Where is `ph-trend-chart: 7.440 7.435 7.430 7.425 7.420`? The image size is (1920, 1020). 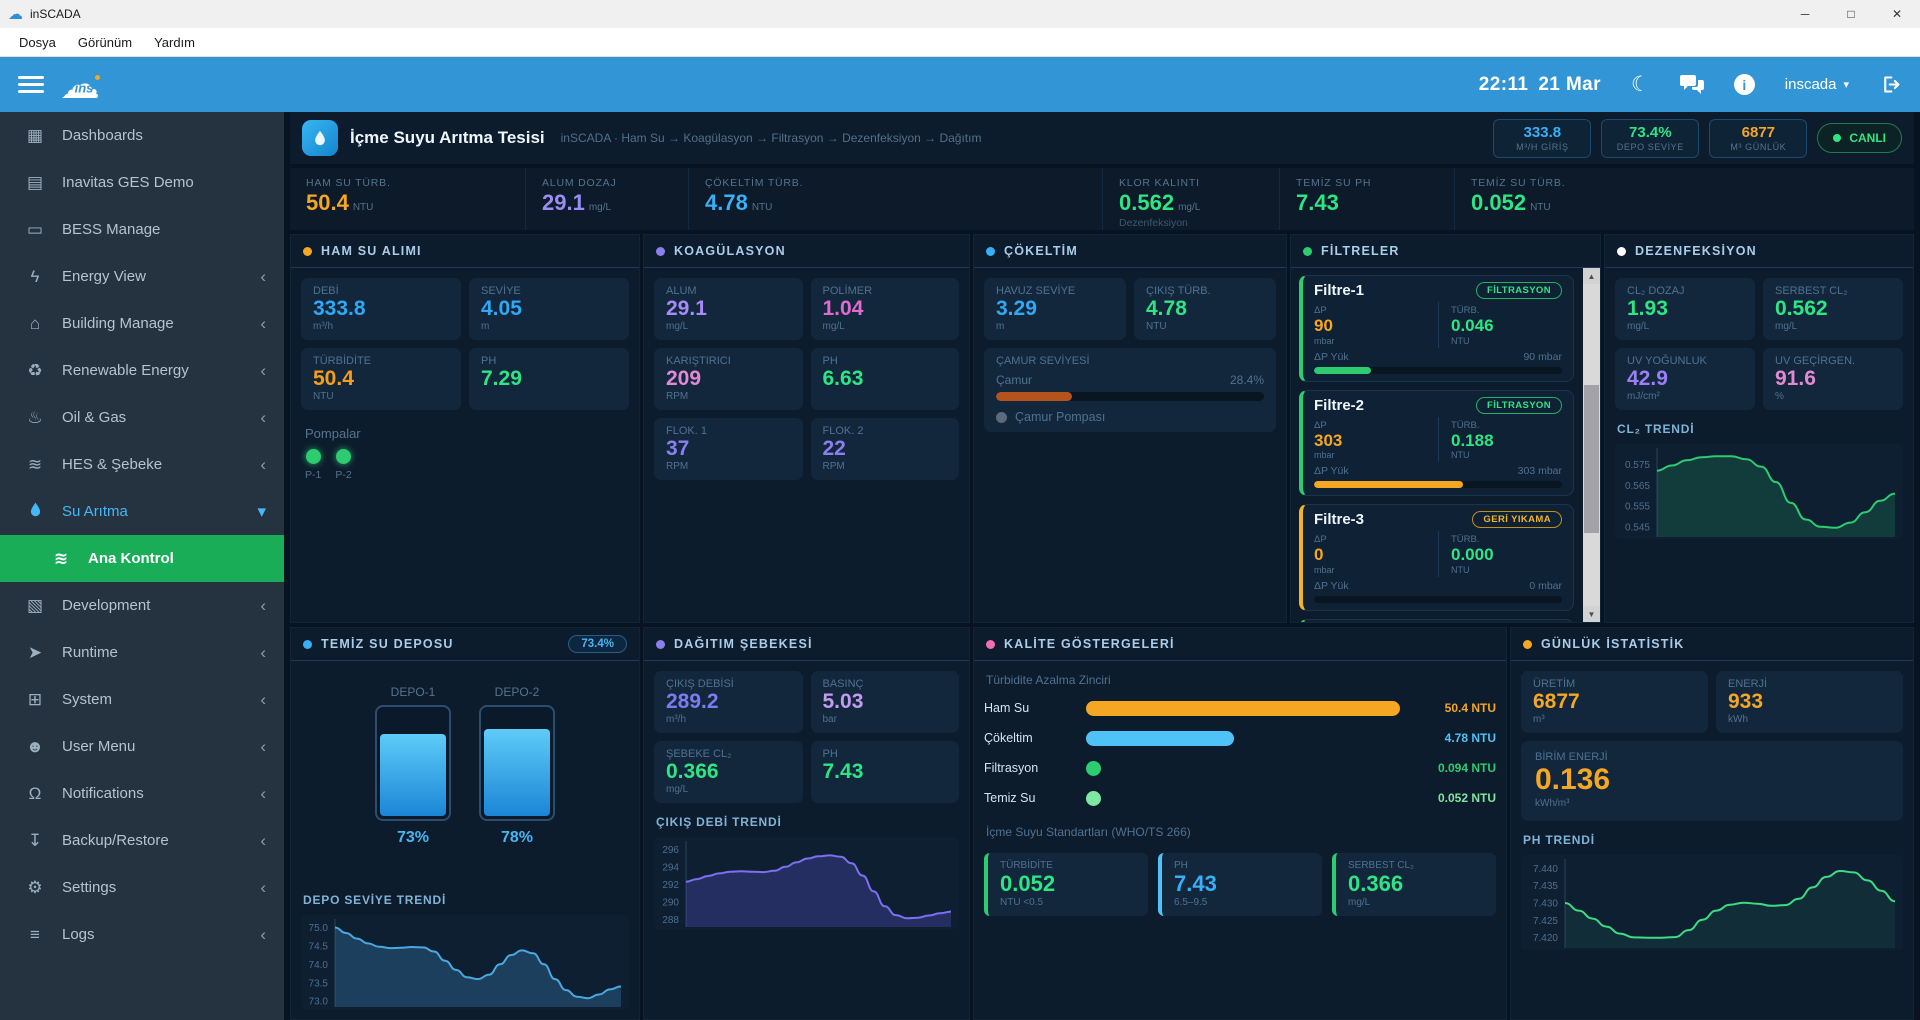
ph-trend-chart: 7.440 7.435 7.430 7.425 7.420 is located at coordinates (1712, 902).